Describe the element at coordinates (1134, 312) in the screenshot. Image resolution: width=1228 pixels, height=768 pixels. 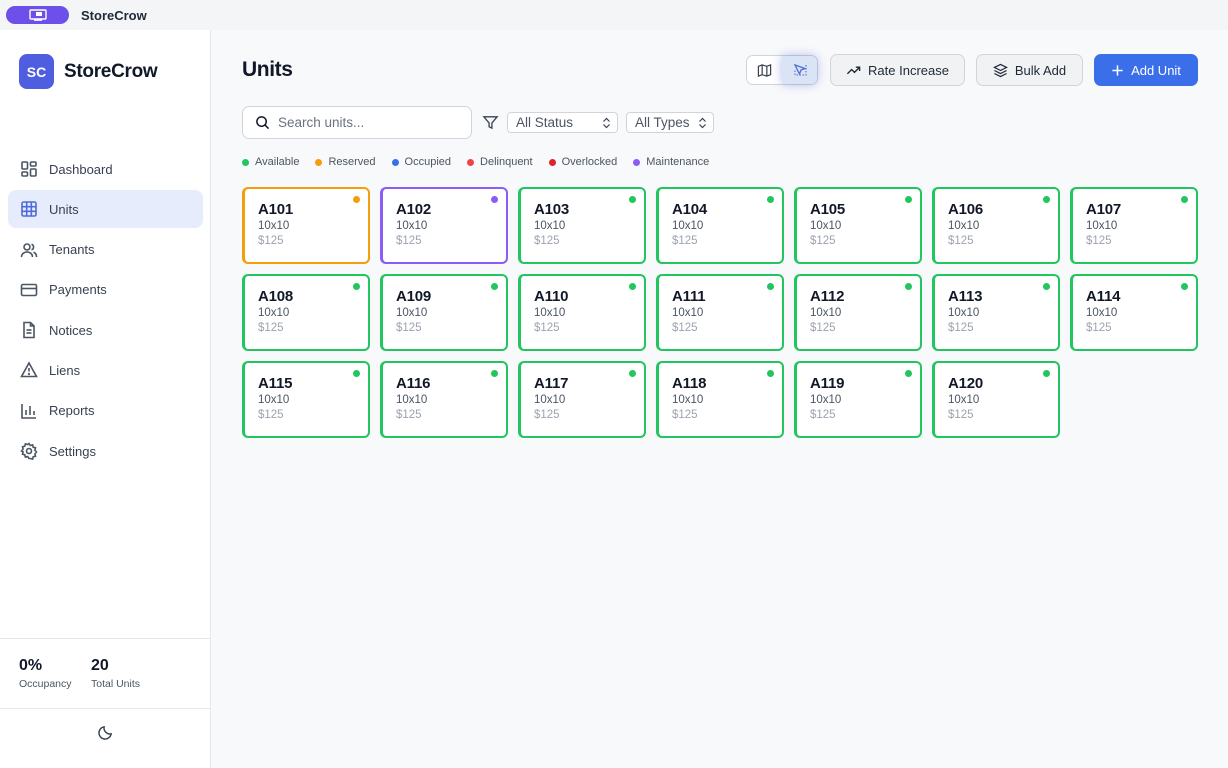
I see `unit-card: A114 10x10 $125` at that location.